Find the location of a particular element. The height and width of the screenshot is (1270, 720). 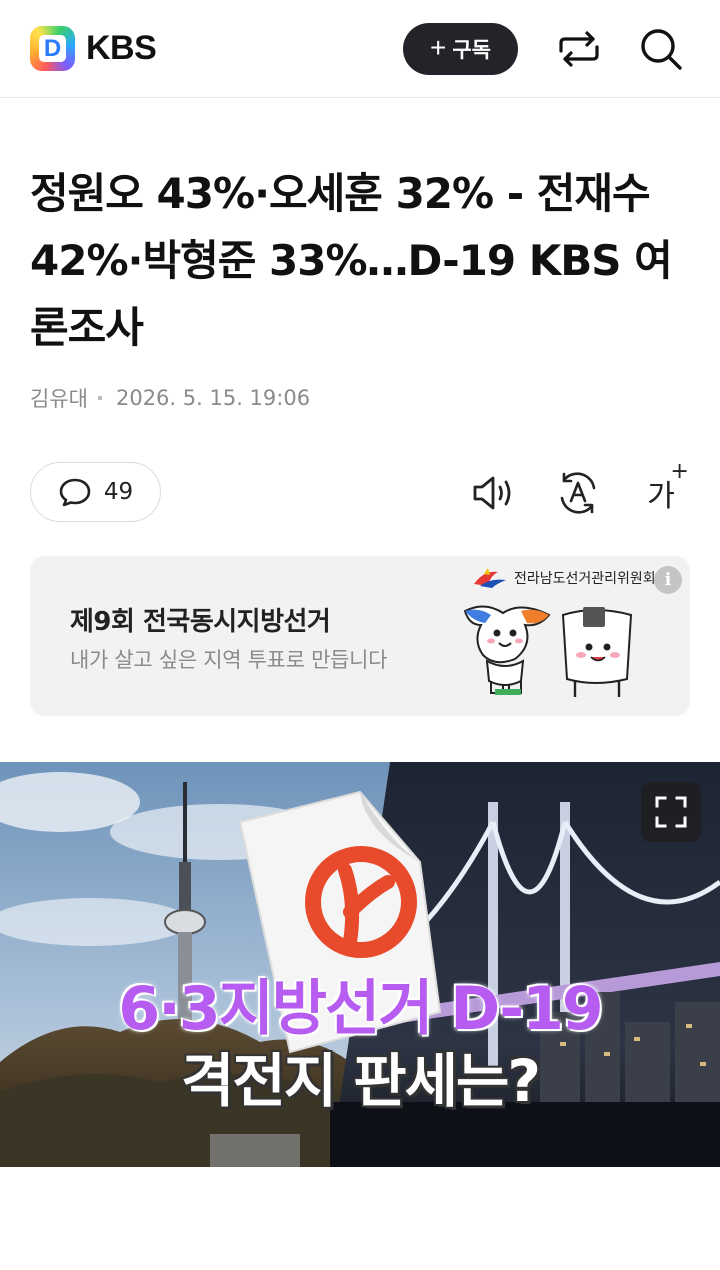

publish-datetime: 2026. 5. 15. 19:06 is located at coordinates (213, 398).